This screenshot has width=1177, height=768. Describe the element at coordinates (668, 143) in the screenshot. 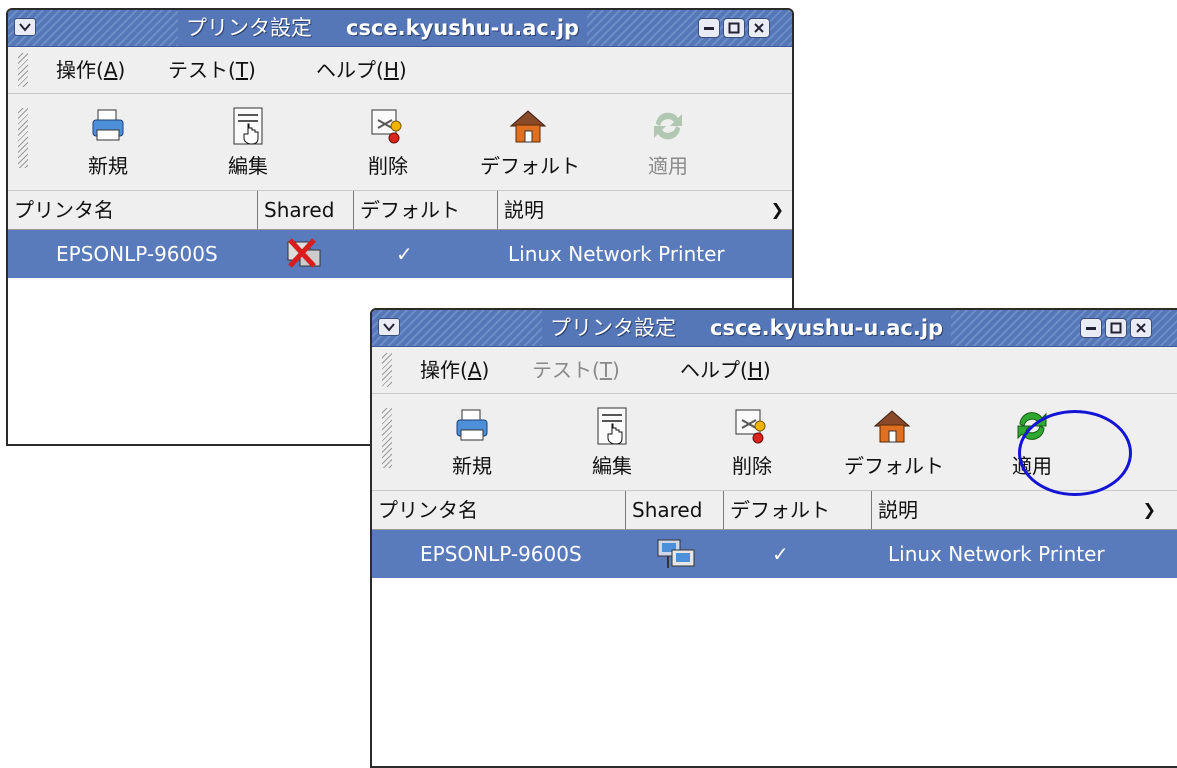

I see `apply-button: 適用` at that location.